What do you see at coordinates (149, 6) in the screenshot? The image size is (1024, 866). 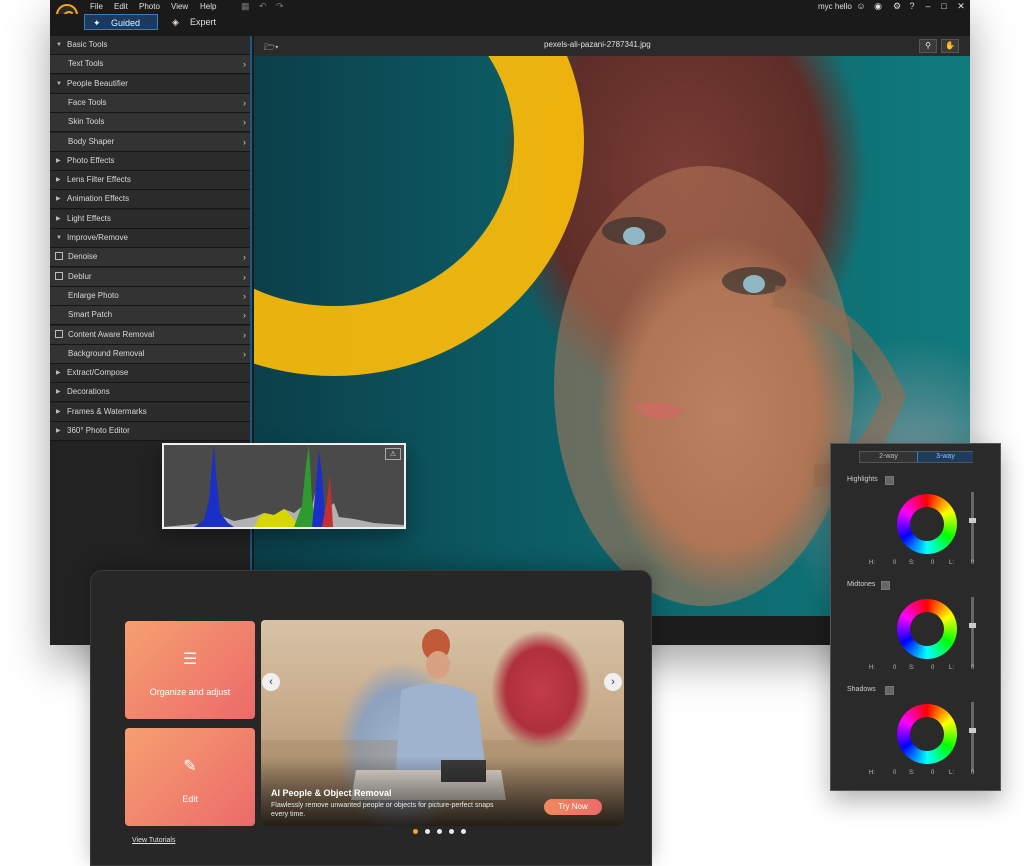 I see `menu-photo: Photo` at bounding box center [149, 6].